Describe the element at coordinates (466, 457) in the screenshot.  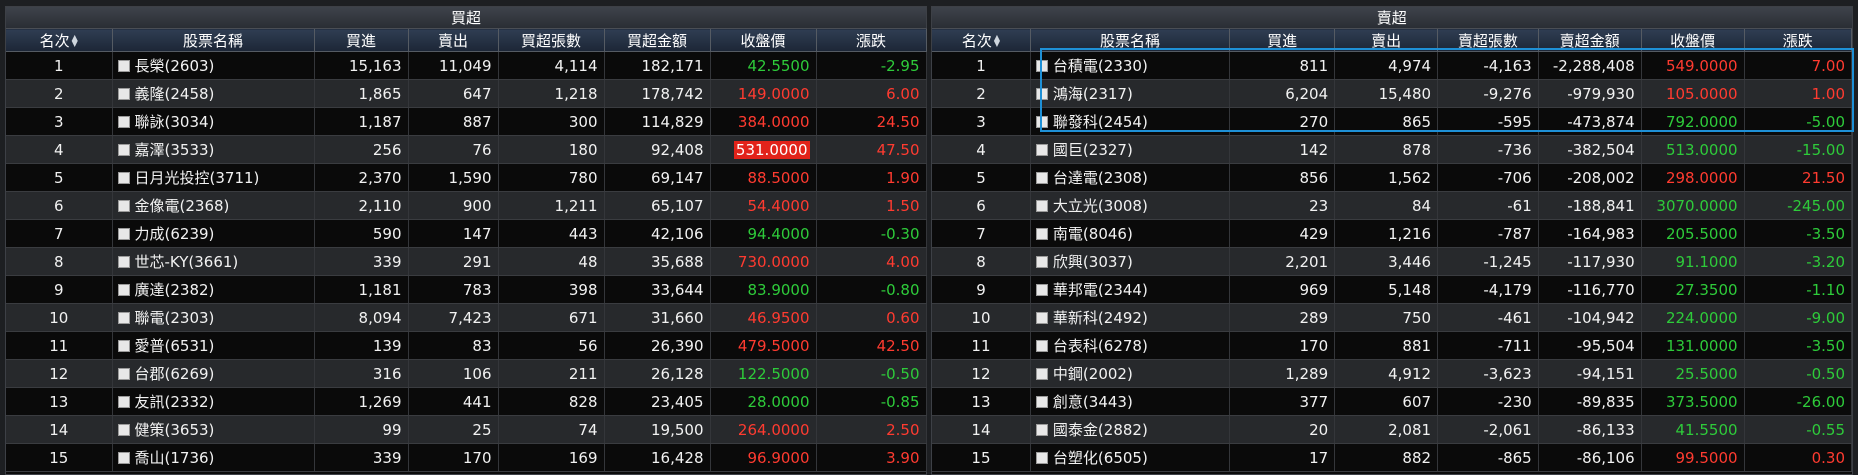
I see `table-row: 15 喬山(1736) 339 170 169 16,428 96.9000 3.90` at that location.